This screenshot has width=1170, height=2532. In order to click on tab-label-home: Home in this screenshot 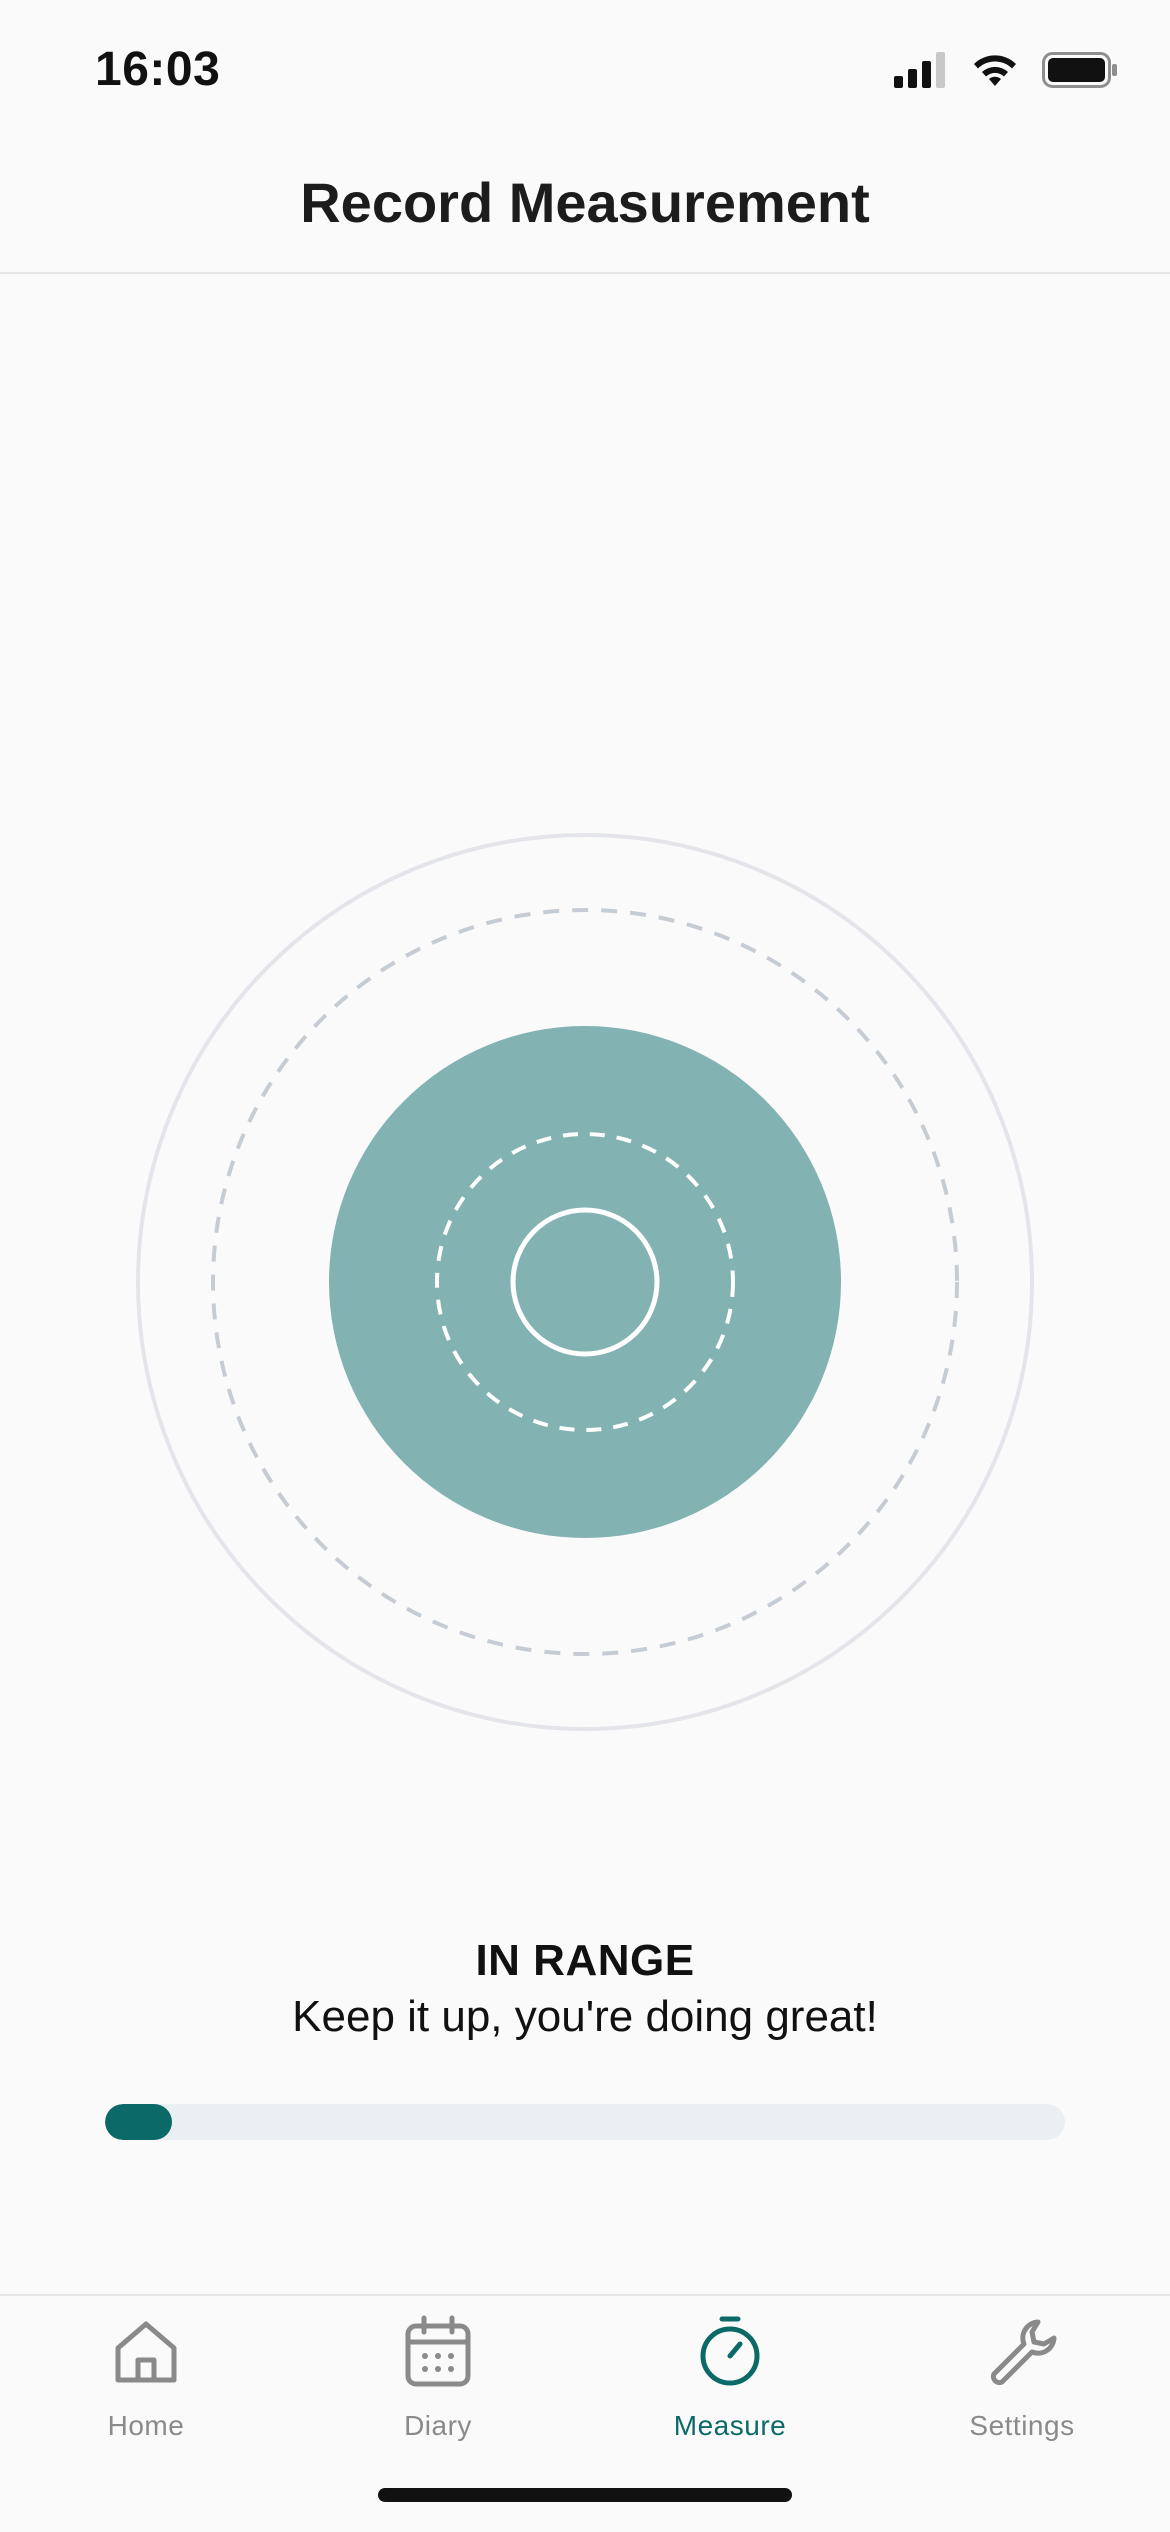, I will do `click(146, 2425)`.